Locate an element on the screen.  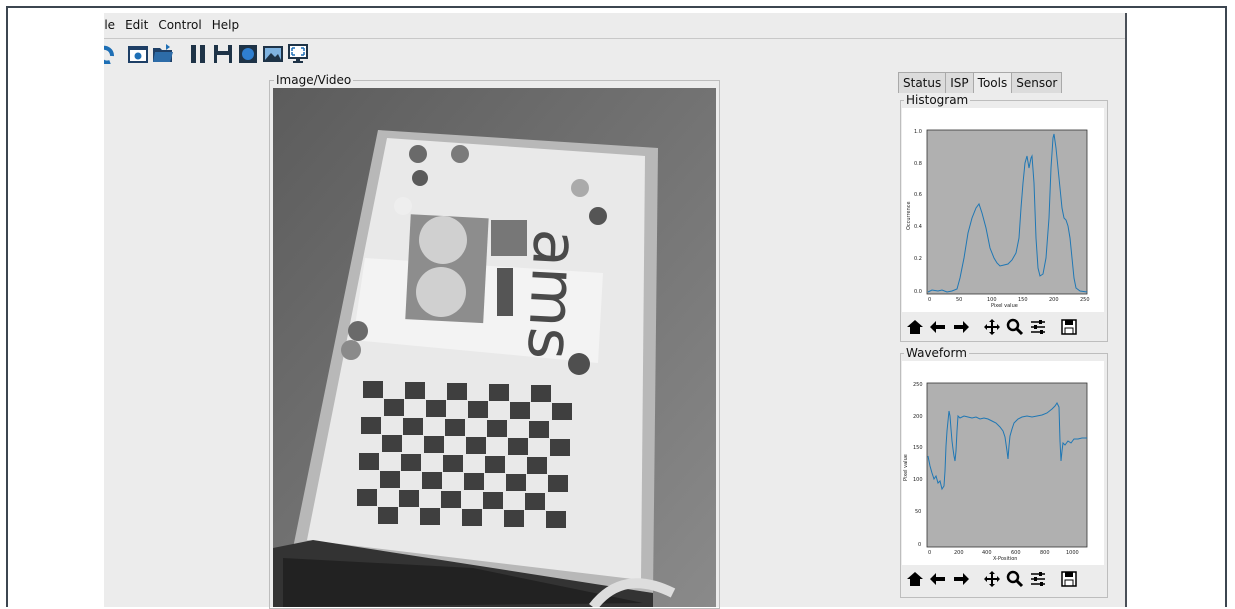
pause-icon is located at coordinates (198, 54).